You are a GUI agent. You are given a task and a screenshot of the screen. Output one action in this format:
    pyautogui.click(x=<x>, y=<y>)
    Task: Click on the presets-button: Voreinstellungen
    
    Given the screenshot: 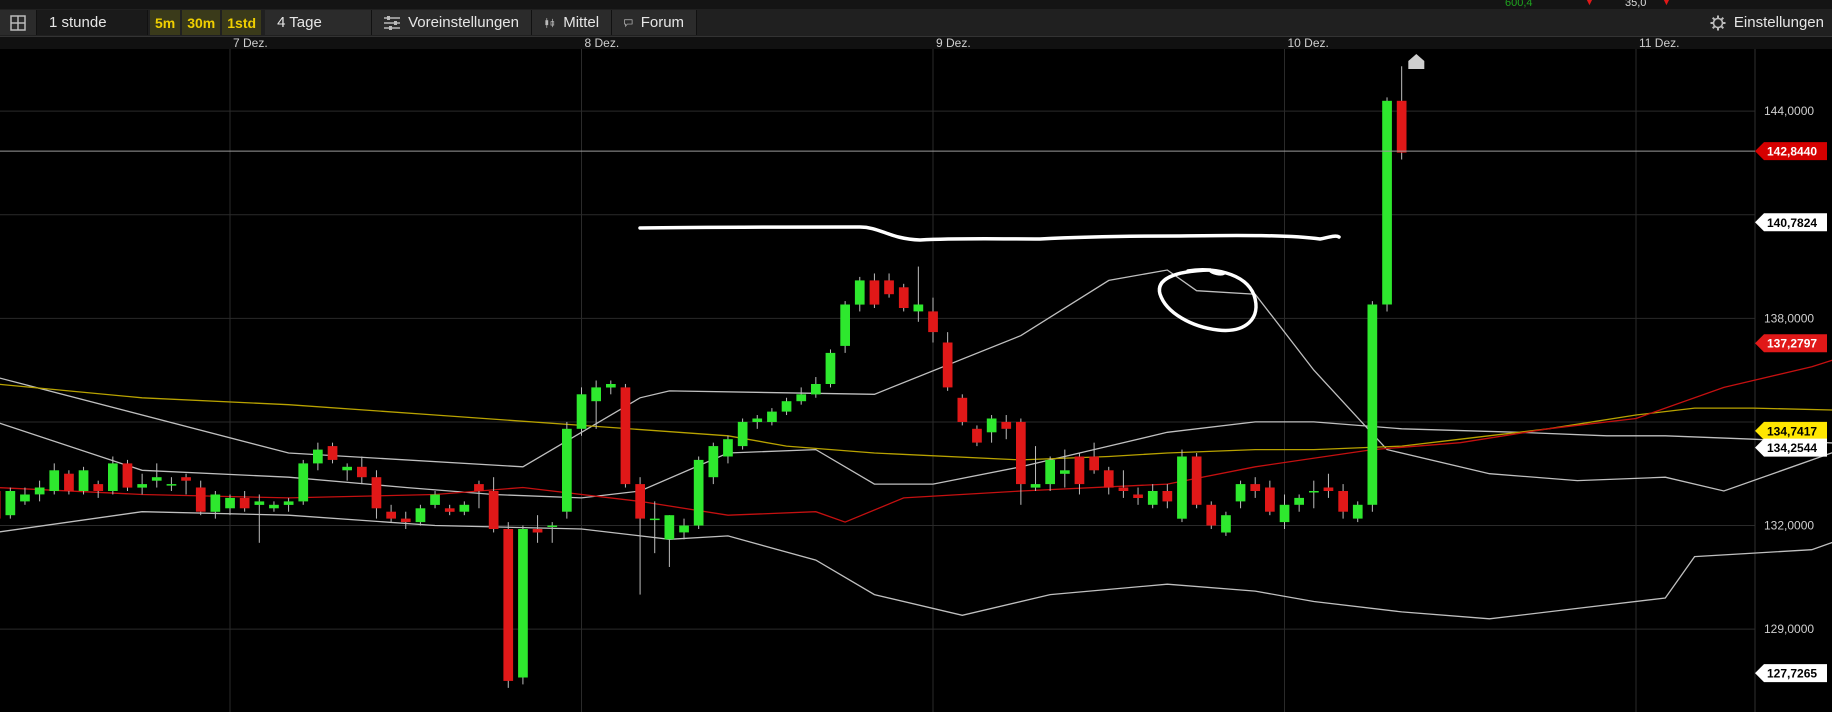 What is the action you would take?
    pyautogui.click(x=452, y=22)
    